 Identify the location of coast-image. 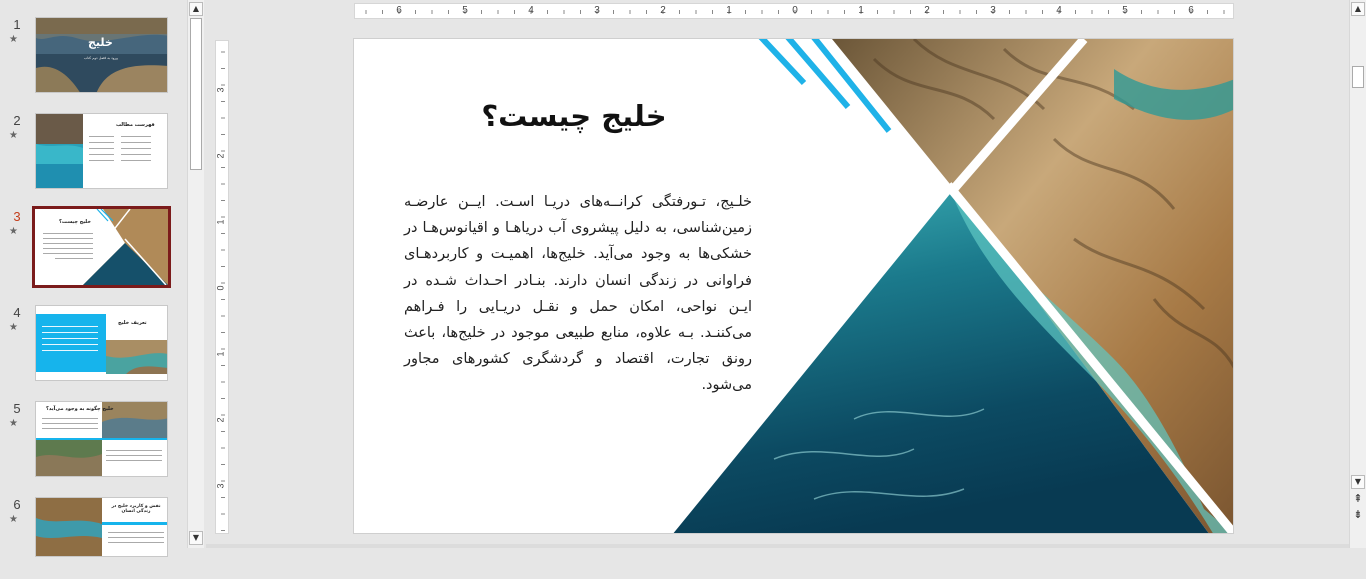
(59, 151).